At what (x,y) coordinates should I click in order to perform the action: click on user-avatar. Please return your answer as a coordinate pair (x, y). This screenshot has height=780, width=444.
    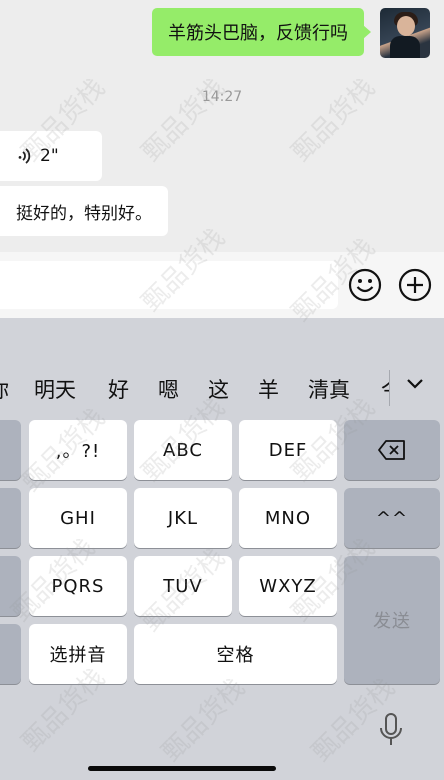
    Looking at the image, I should click on (405, 33).